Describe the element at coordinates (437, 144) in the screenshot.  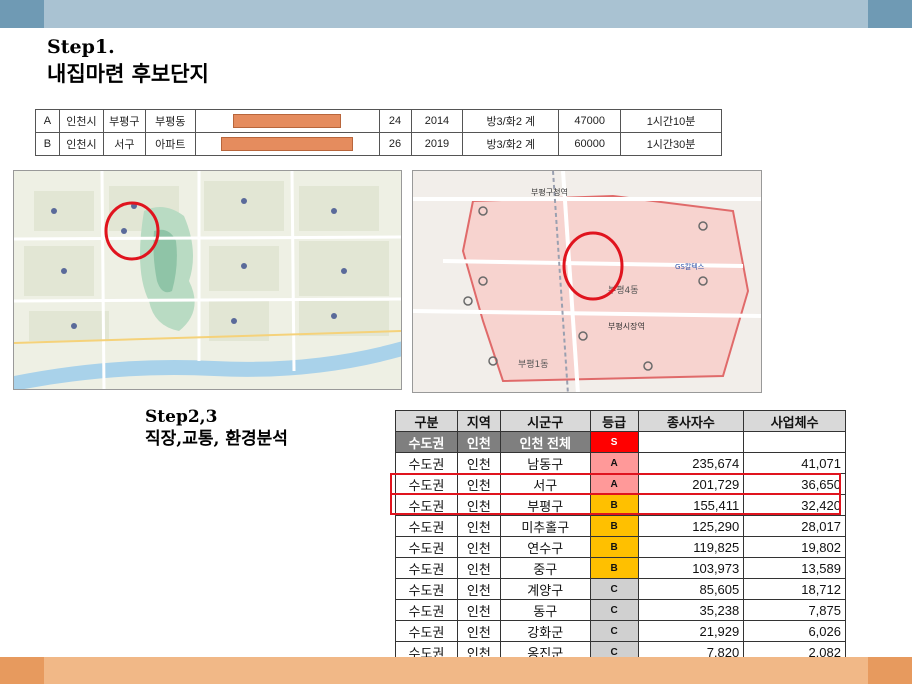
I see `cand-year: 2019` at that location.